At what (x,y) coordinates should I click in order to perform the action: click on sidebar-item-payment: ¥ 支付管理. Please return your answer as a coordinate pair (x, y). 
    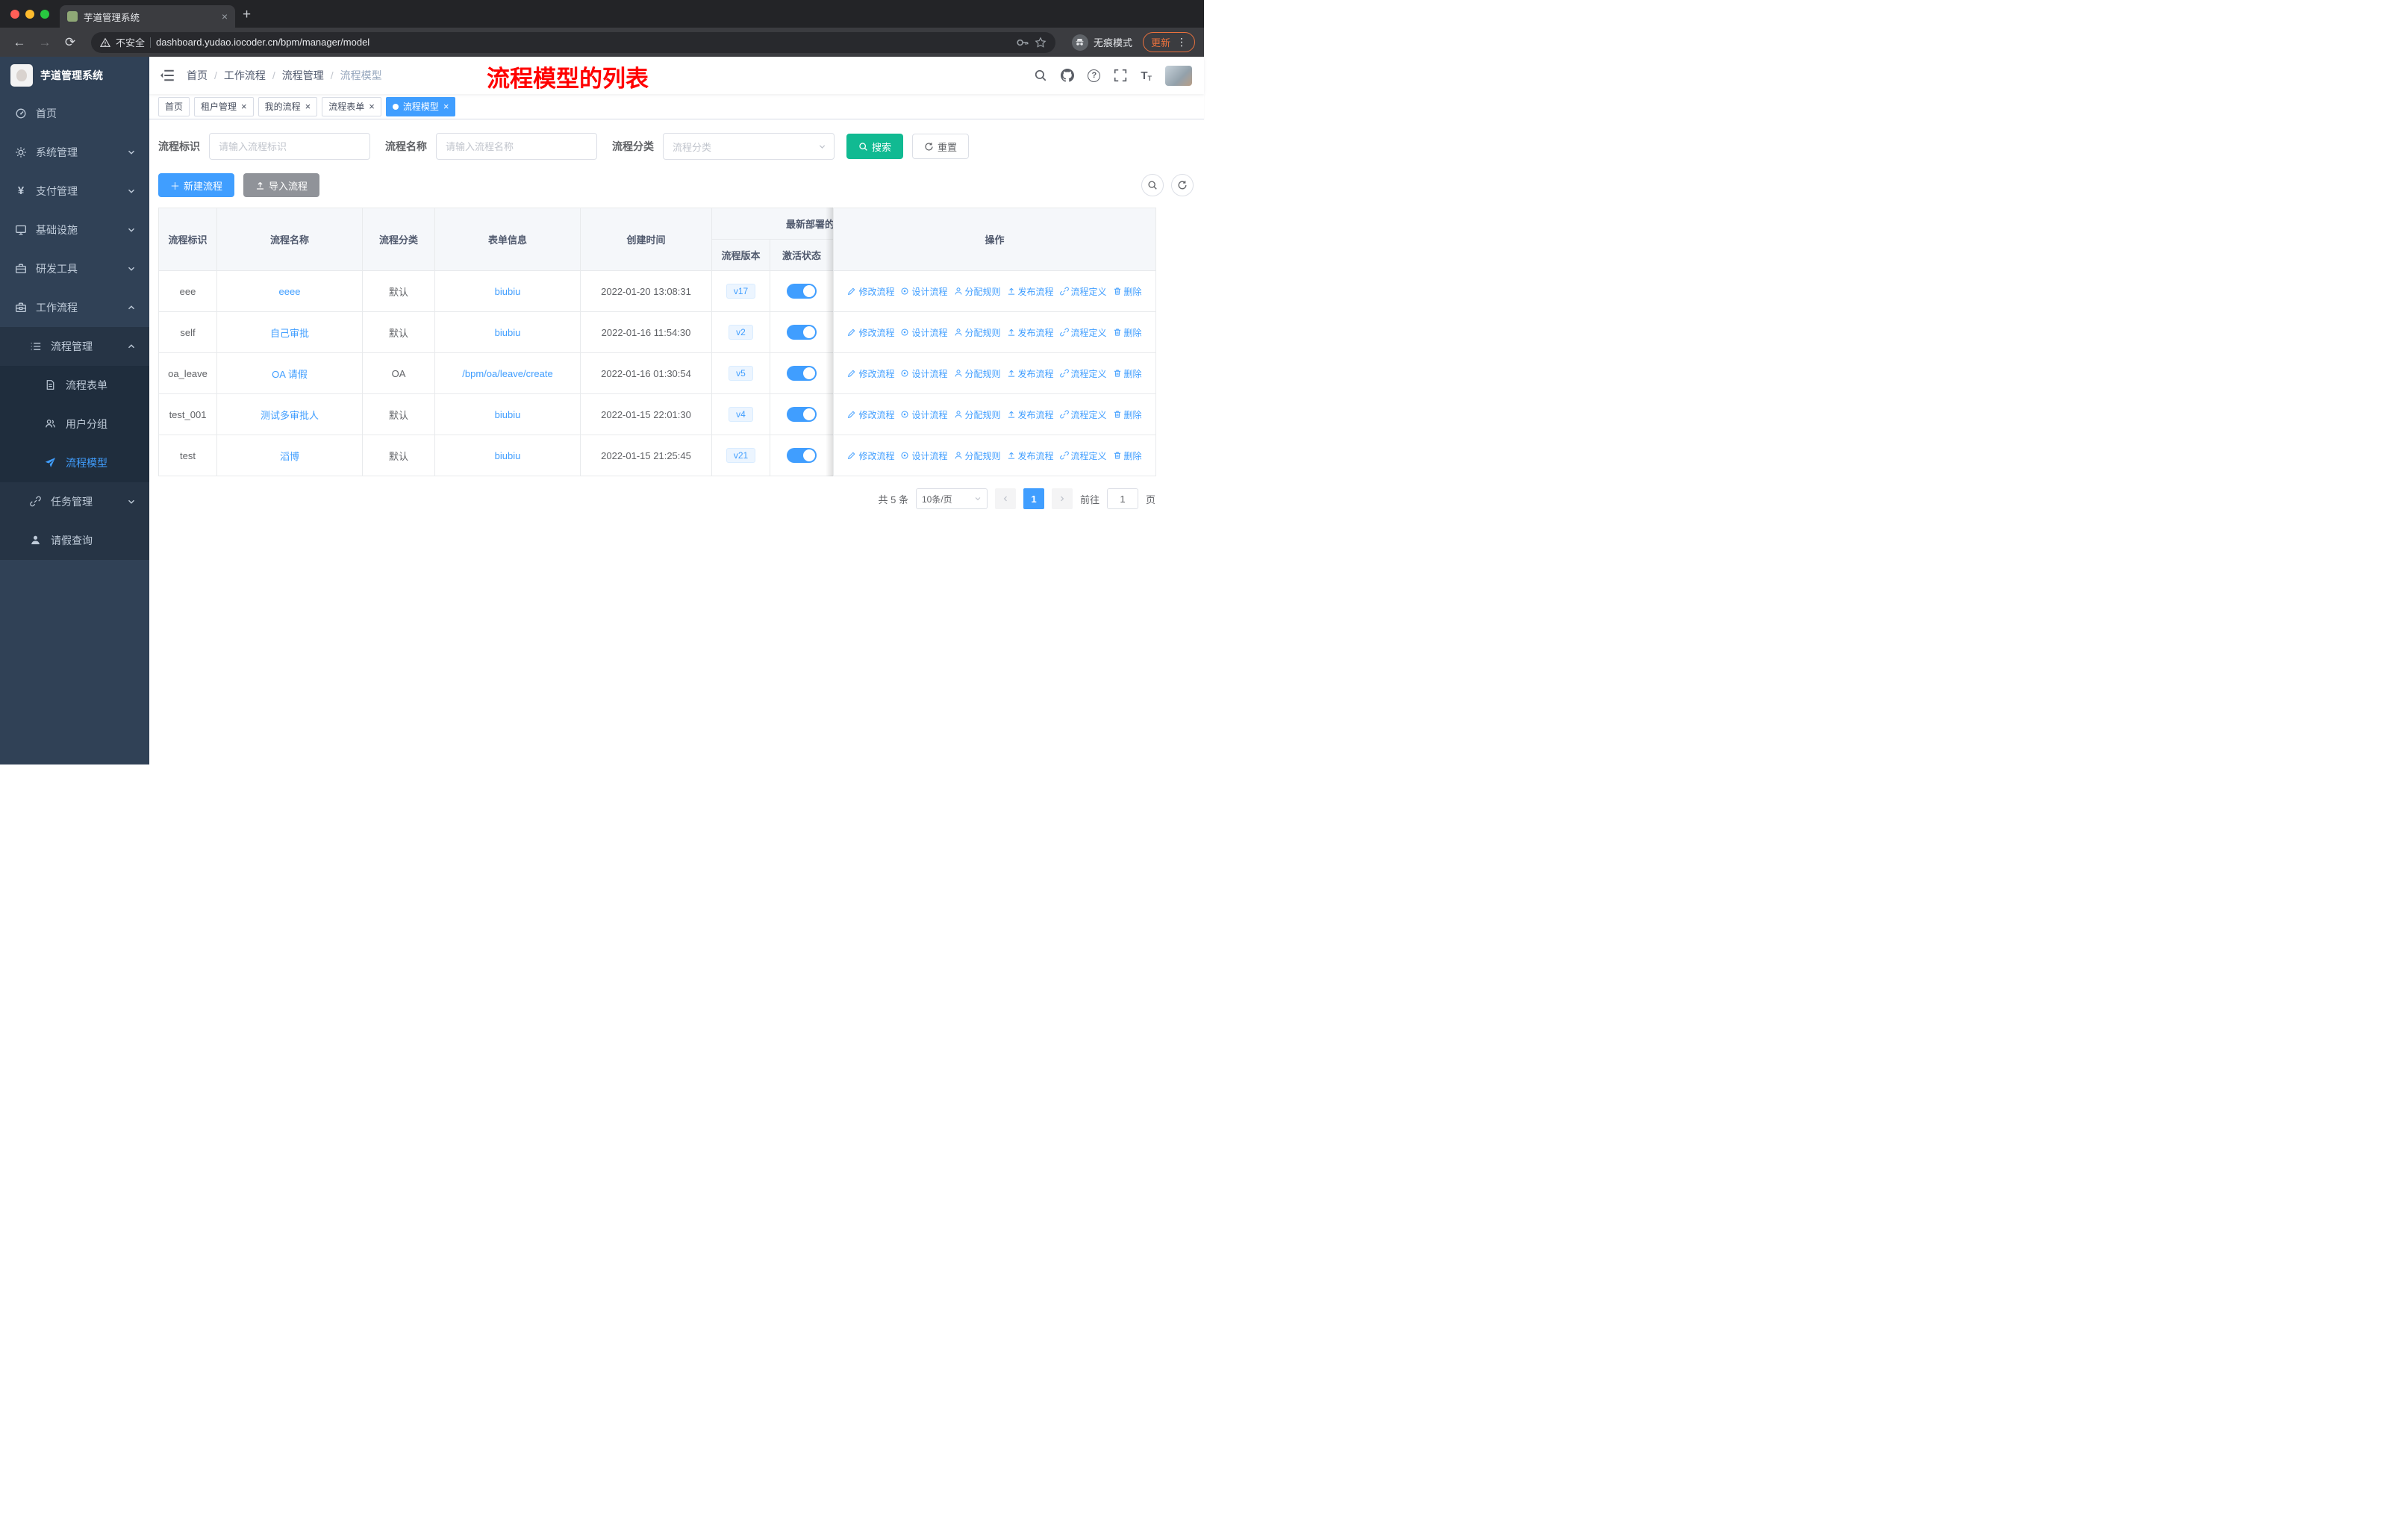
    Looking at the image, I should click on (74, 191).